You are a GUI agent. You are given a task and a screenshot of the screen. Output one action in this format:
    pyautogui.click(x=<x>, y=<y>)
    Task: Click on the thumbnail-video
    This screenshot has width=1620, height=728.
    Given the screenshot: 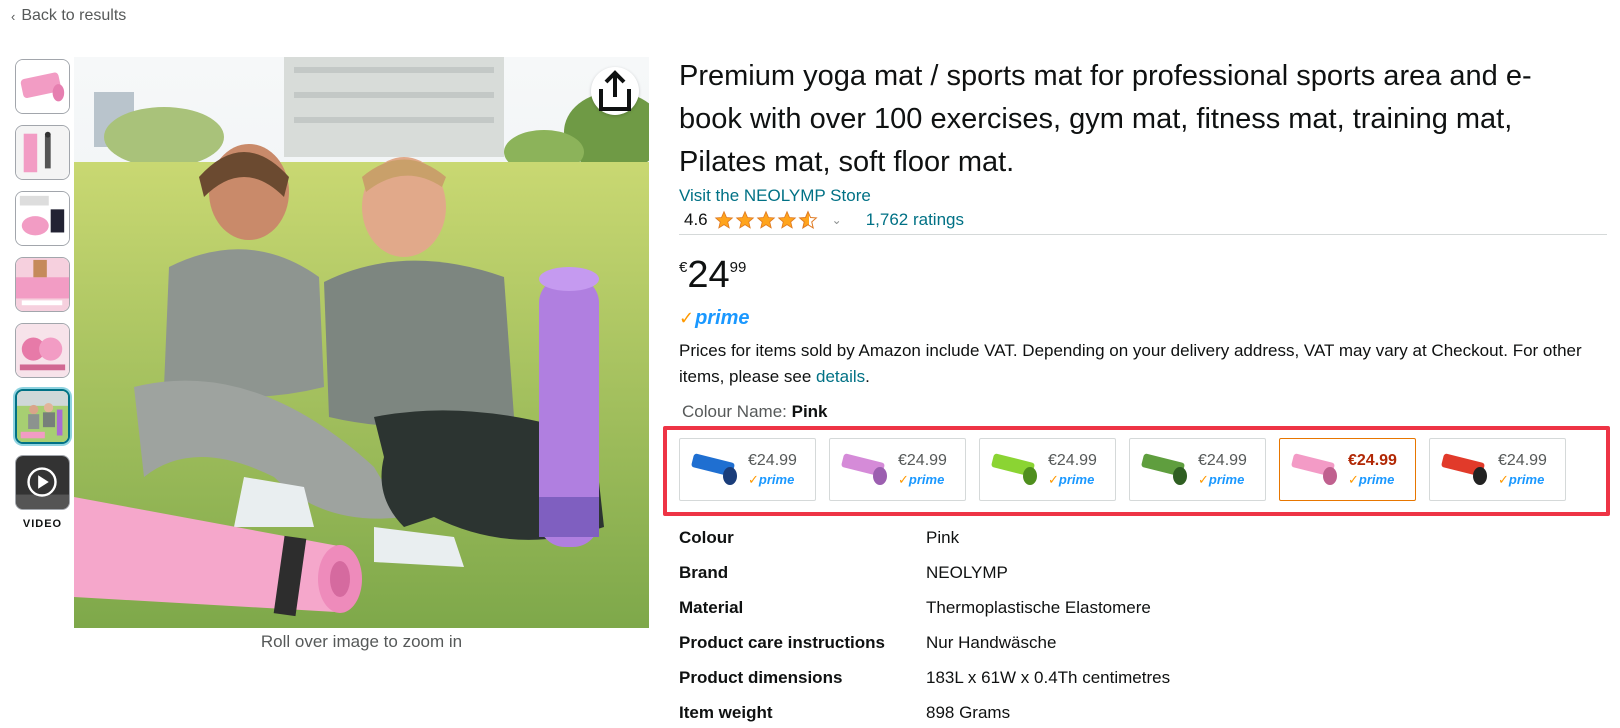 What is the action you would take?
    pyautogui.click(x=42, y=482)
    